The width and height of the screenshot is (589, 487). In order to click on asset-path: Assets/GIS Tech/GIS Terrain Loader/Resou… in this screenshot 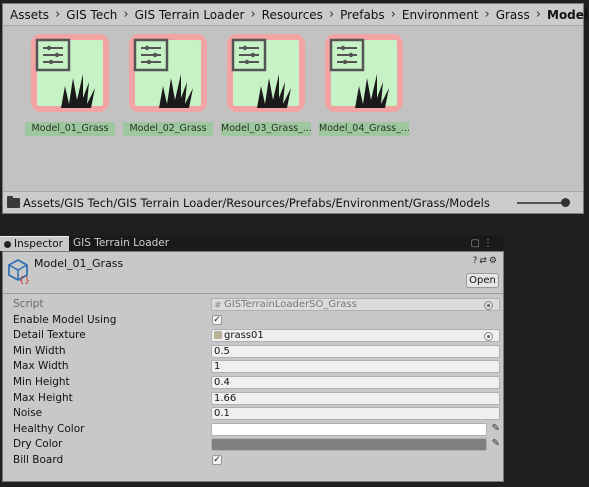, I will do `click(256, 202)`.